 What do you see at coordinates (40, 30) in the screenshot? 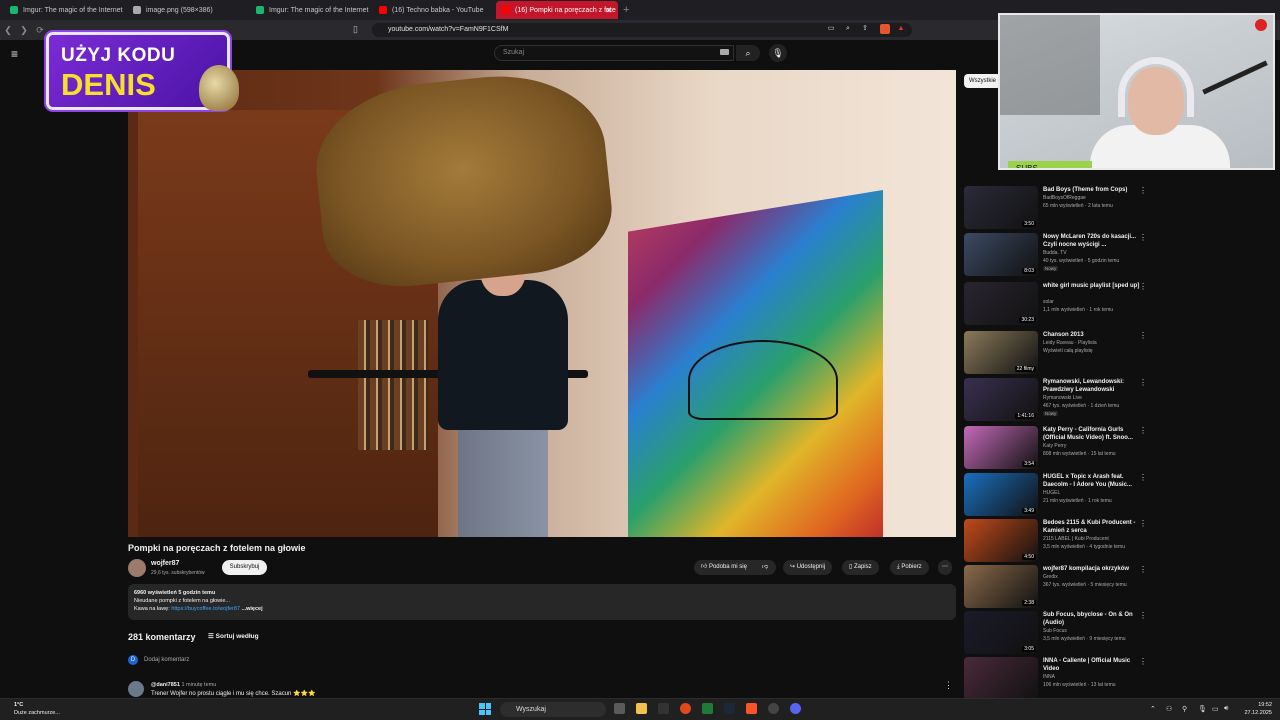
I see `reload-icon: ⟳` at bounding box center [40, 30].